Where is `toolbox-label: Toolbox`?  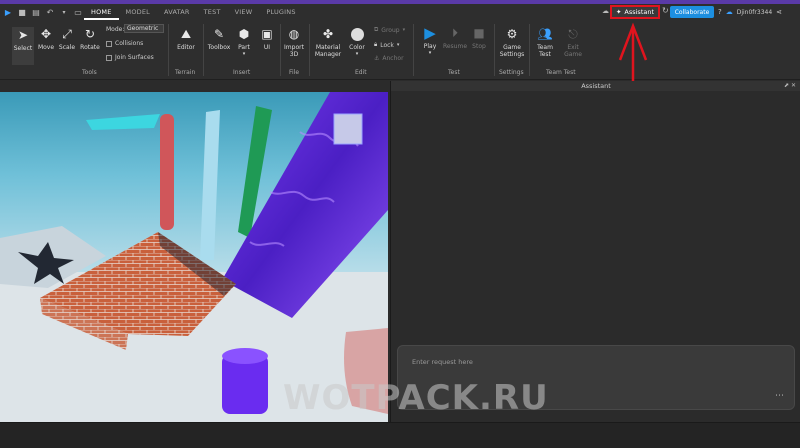 toolbox-label: Toolbox is located at coordinates (219, 47).